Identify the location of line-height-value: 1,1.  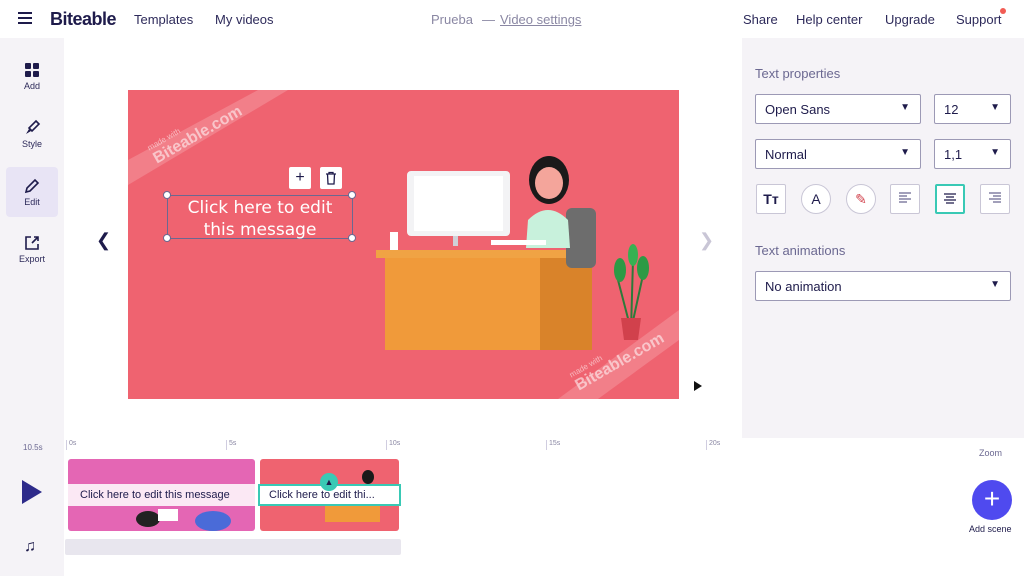
(953, 154).